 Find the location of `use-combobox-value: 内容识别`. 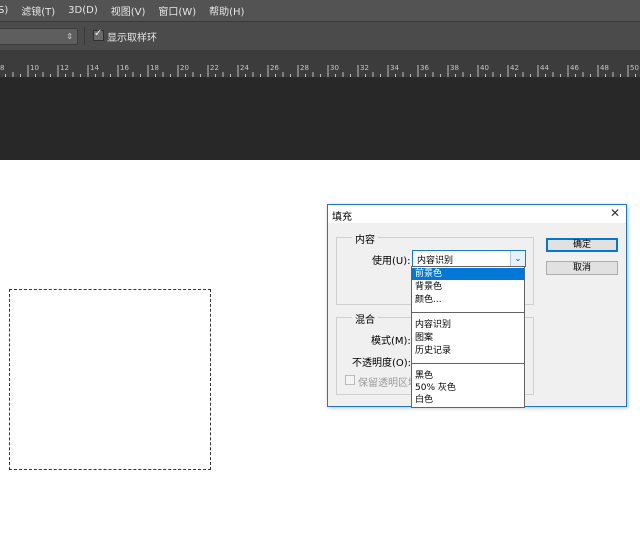

use-combobox-value: 内容识别 is located at coordinates (435, 261).